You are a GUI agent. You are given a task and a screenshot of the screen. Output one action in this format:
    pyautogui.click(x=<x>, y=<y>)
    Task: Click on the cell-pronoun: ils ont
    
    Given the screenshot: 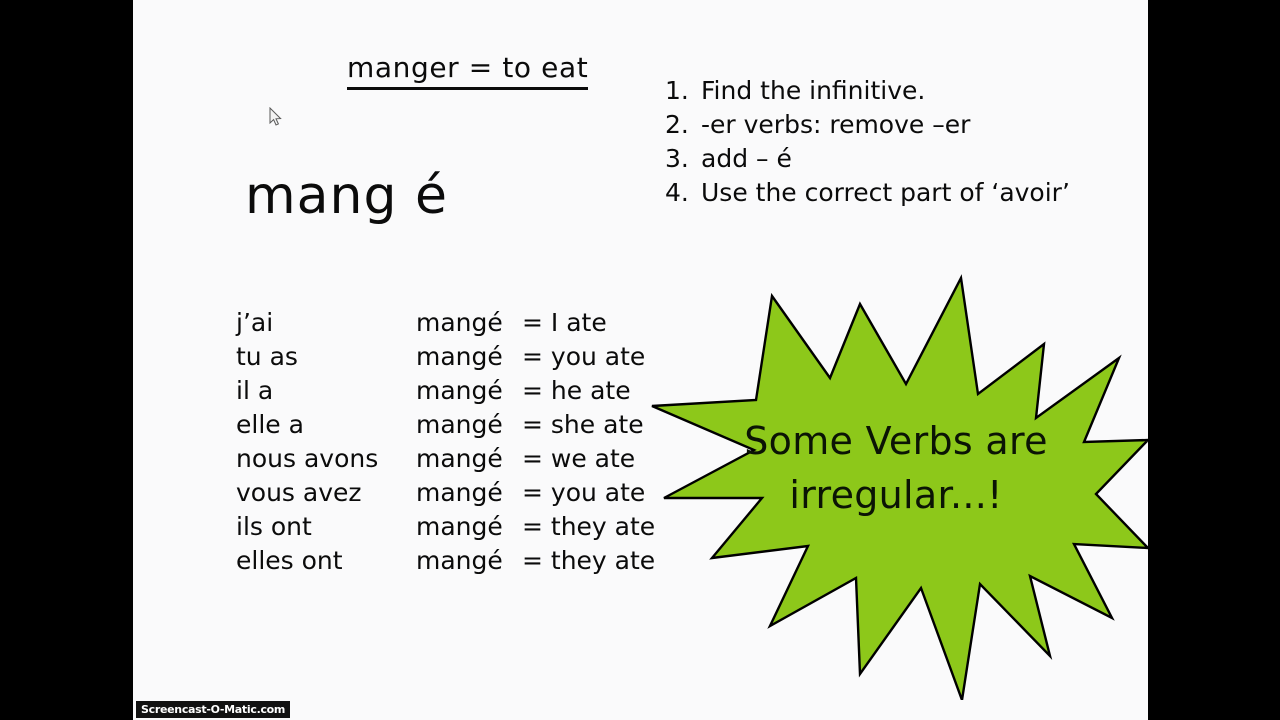 What is the action you would take?
    pyautogui.click(x=274, y=526)
    